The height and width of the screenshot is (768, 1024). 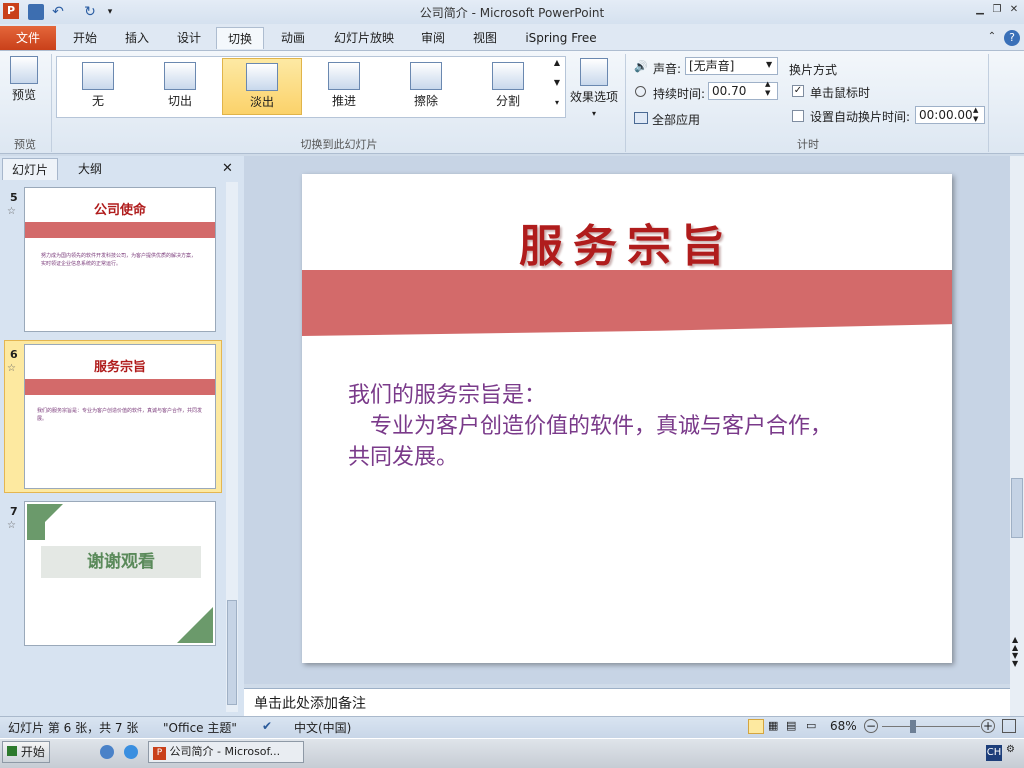 I want to click on tab-insert: 插入, so click(x=137, y=38).